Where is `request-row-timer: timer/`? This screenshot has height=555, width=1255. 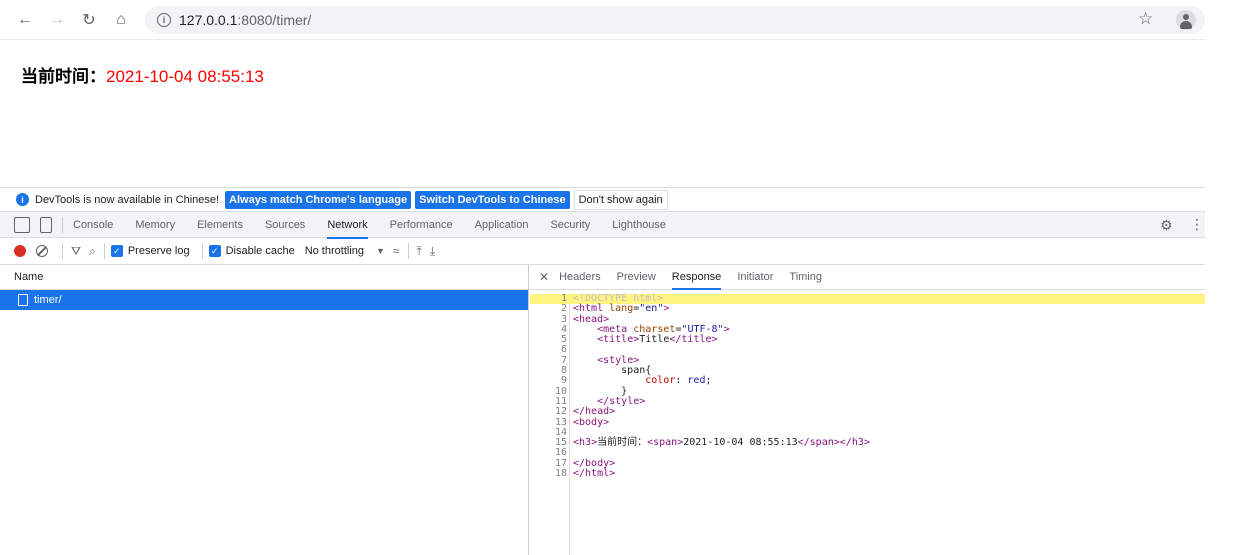 request-row-timer: timer/ is located at coordinates (264, 300).